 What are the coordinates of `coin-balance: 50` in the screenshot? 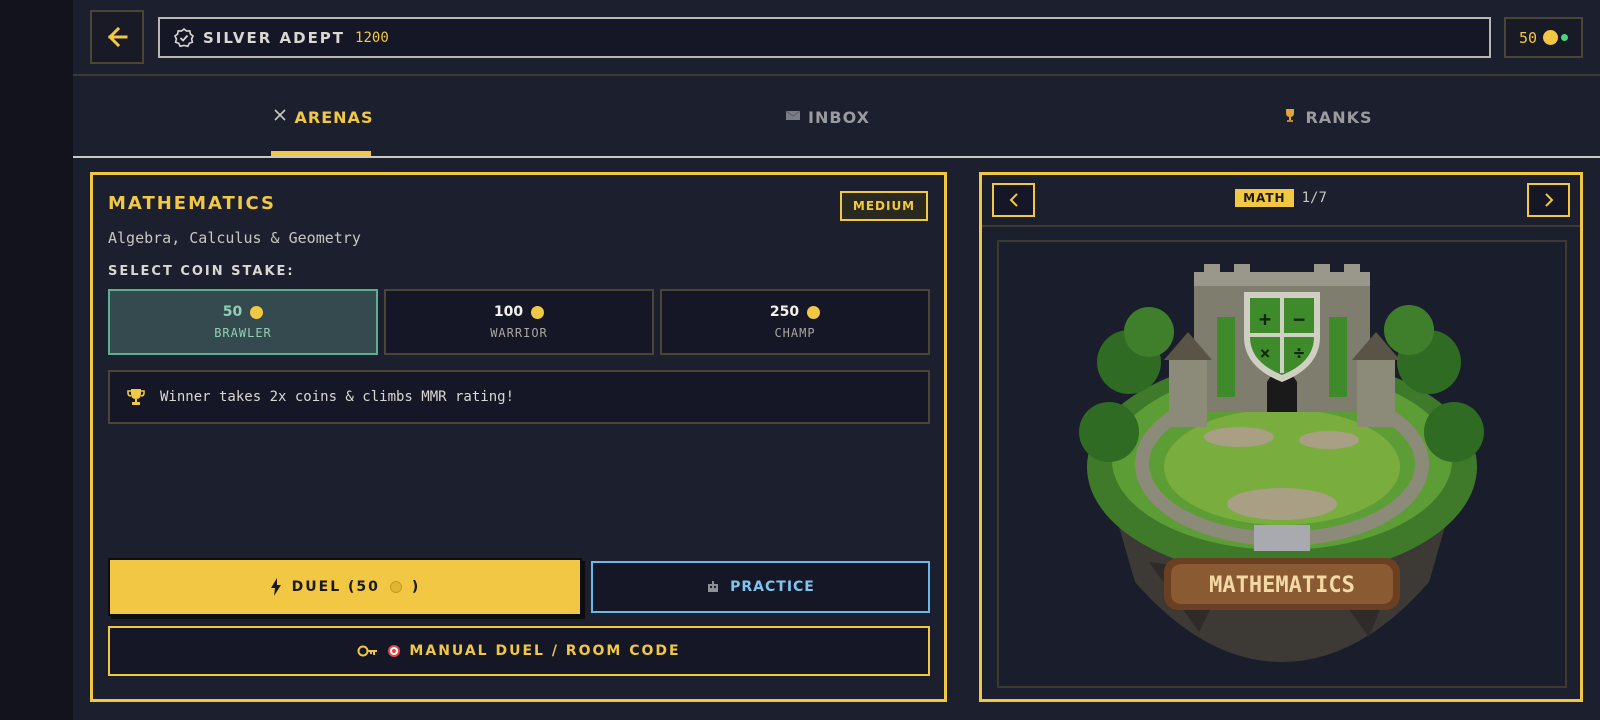 It's located at (1543, 37).